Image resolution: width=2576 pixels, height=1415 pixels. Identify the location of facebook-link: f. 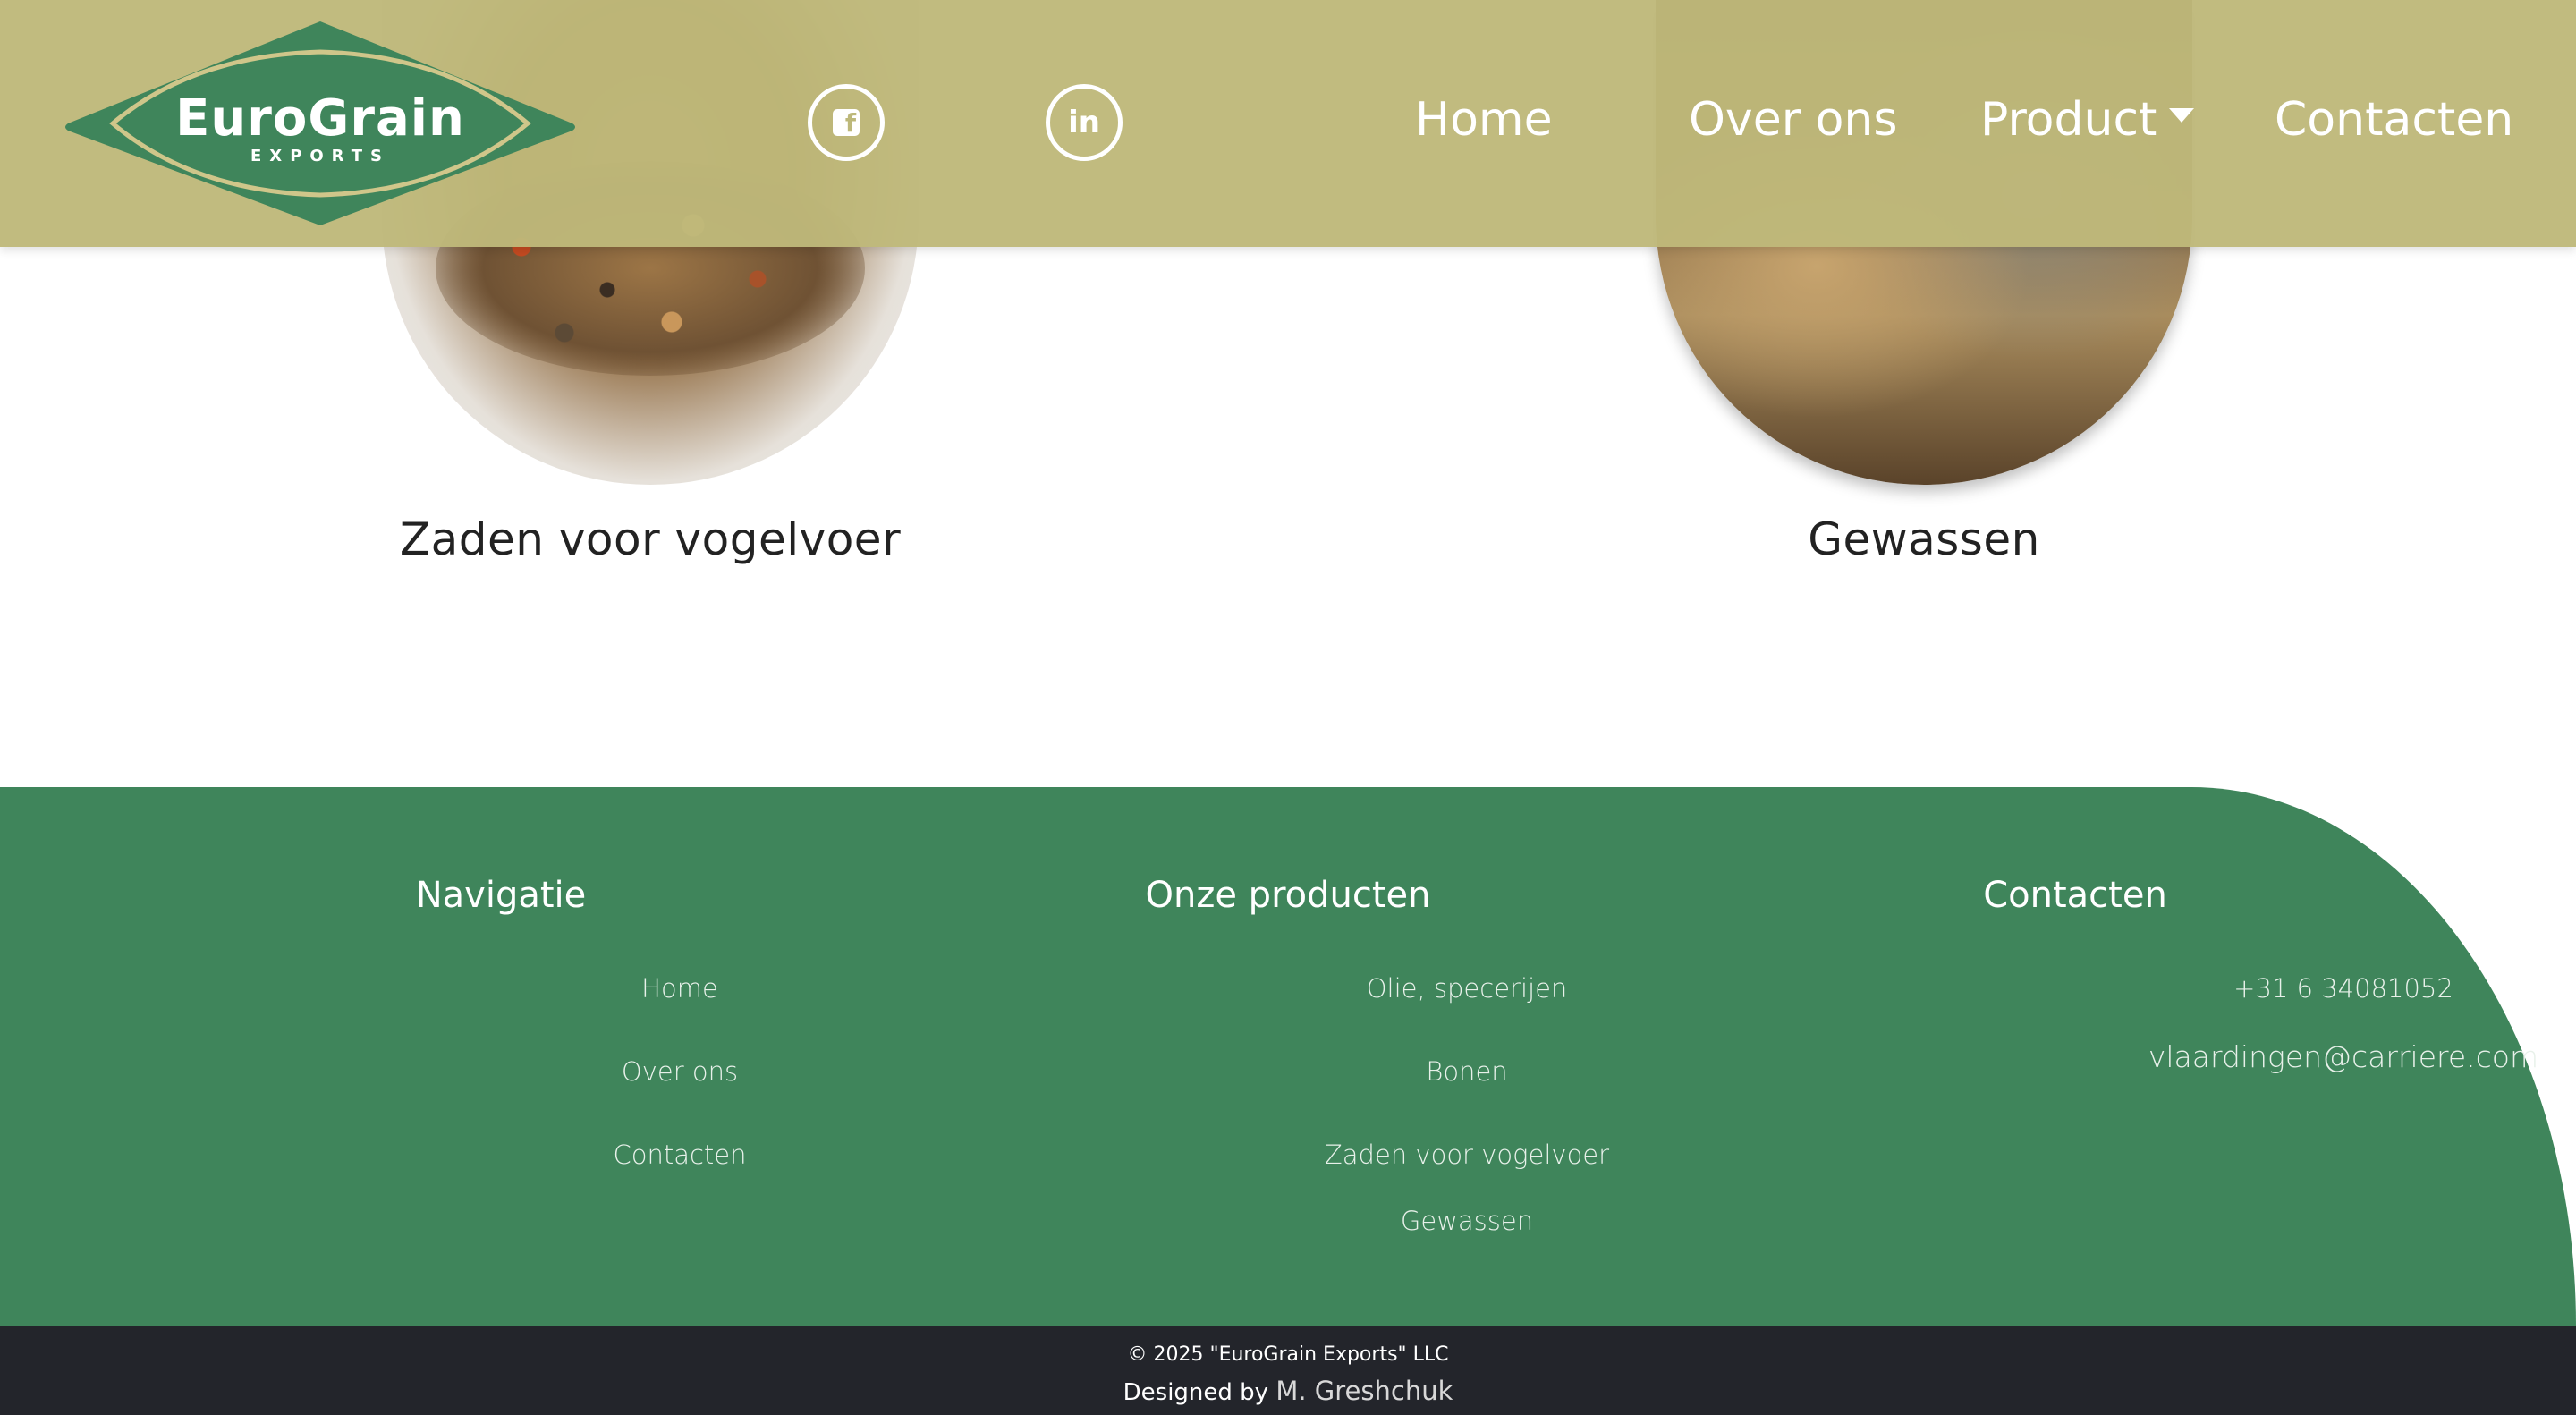
(846, 122).